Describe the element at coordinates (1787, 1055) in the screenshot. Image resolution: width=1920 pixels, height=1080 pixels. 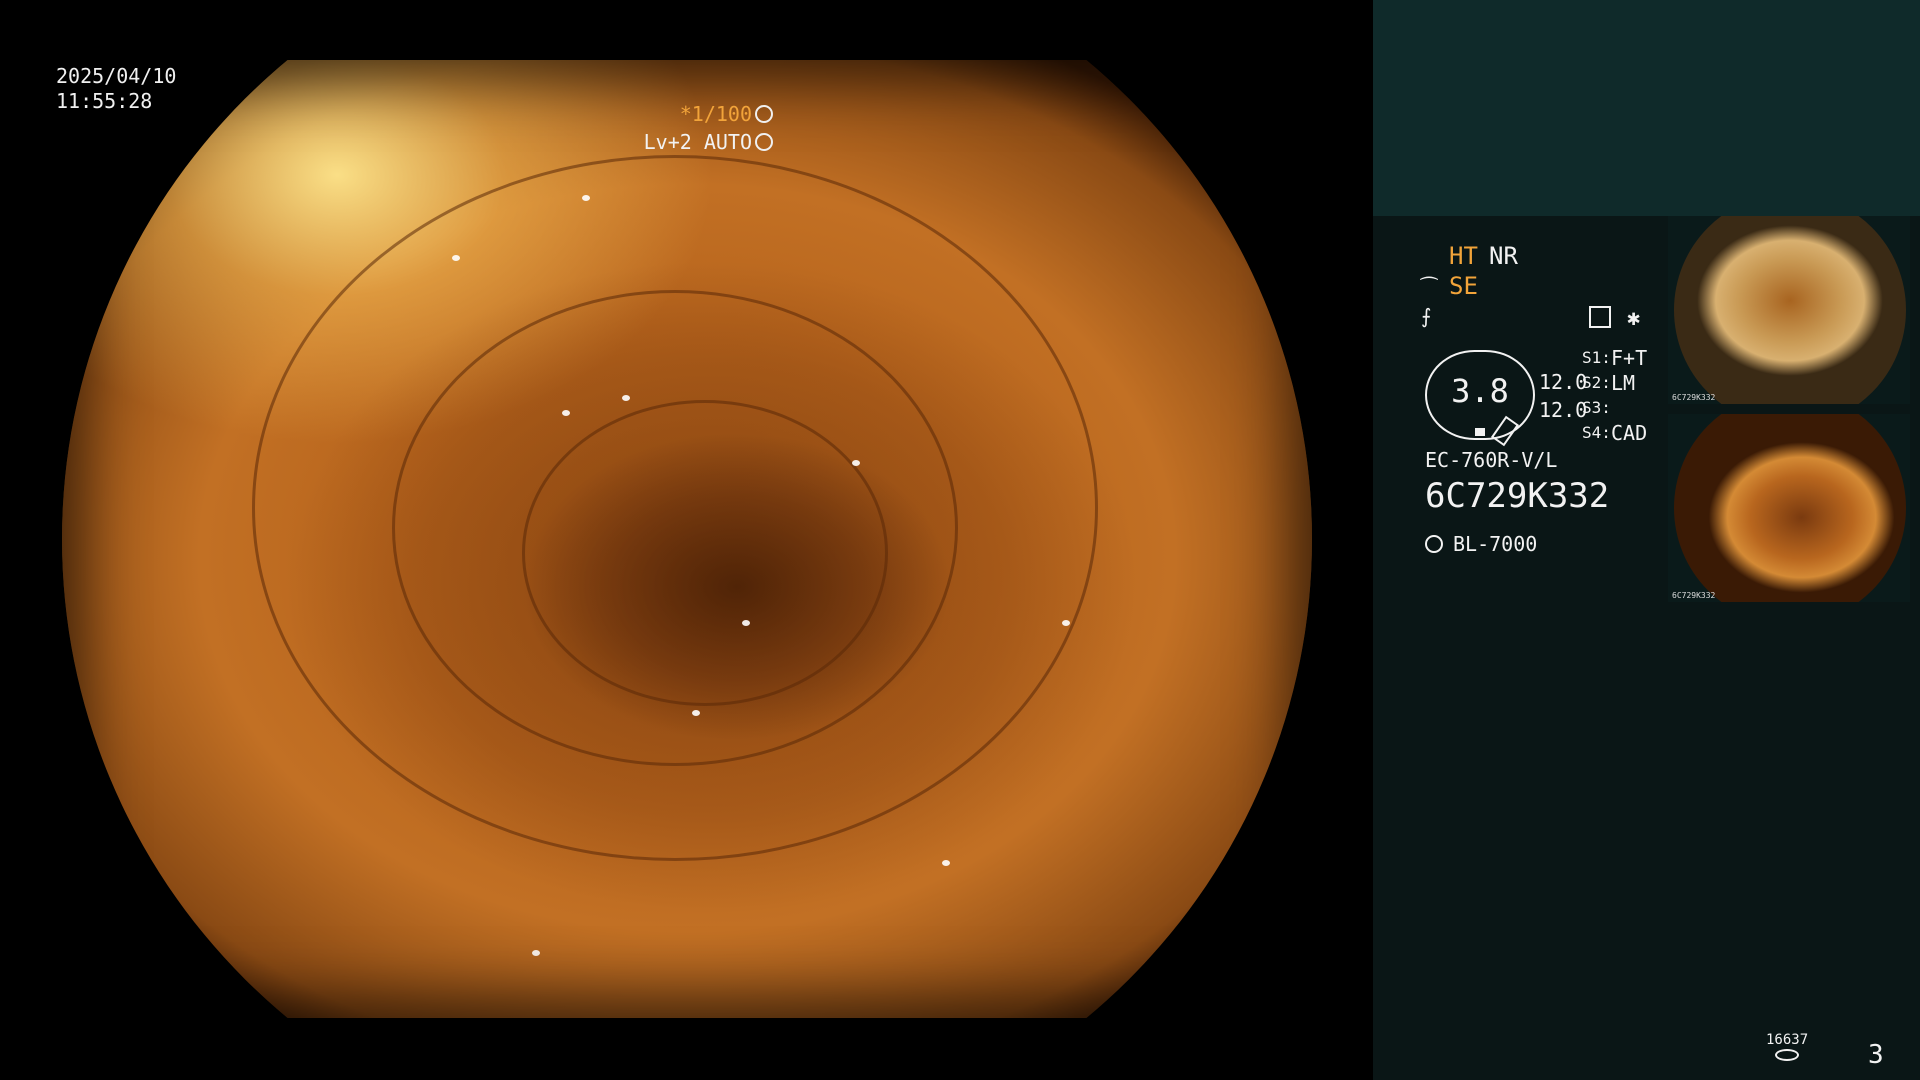
I see `storage-icon` at that location.